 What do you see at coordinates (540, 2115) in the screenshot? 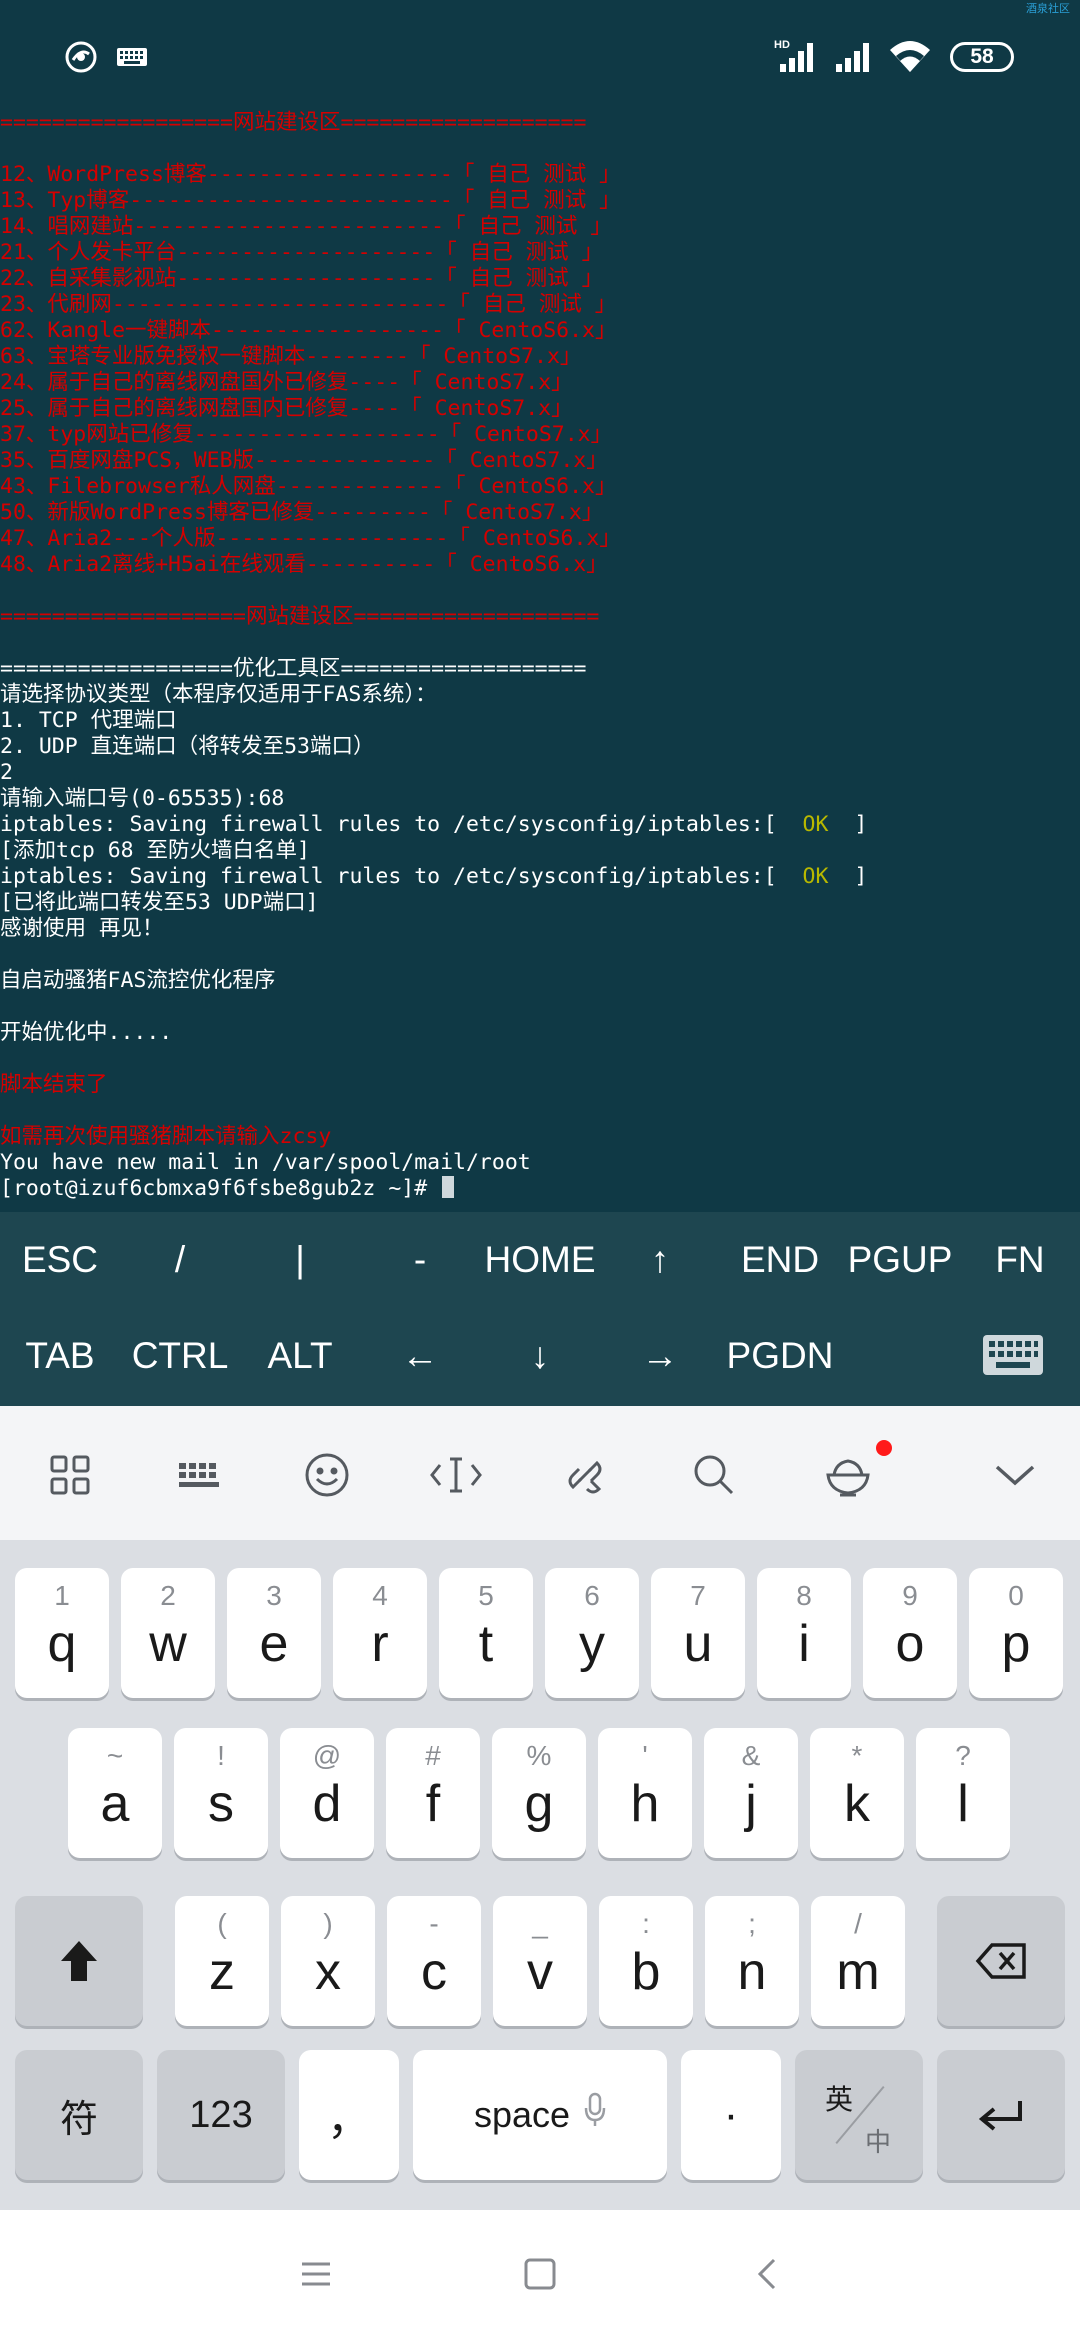
I see `space-key: space` at bounding box center [540, 2115].